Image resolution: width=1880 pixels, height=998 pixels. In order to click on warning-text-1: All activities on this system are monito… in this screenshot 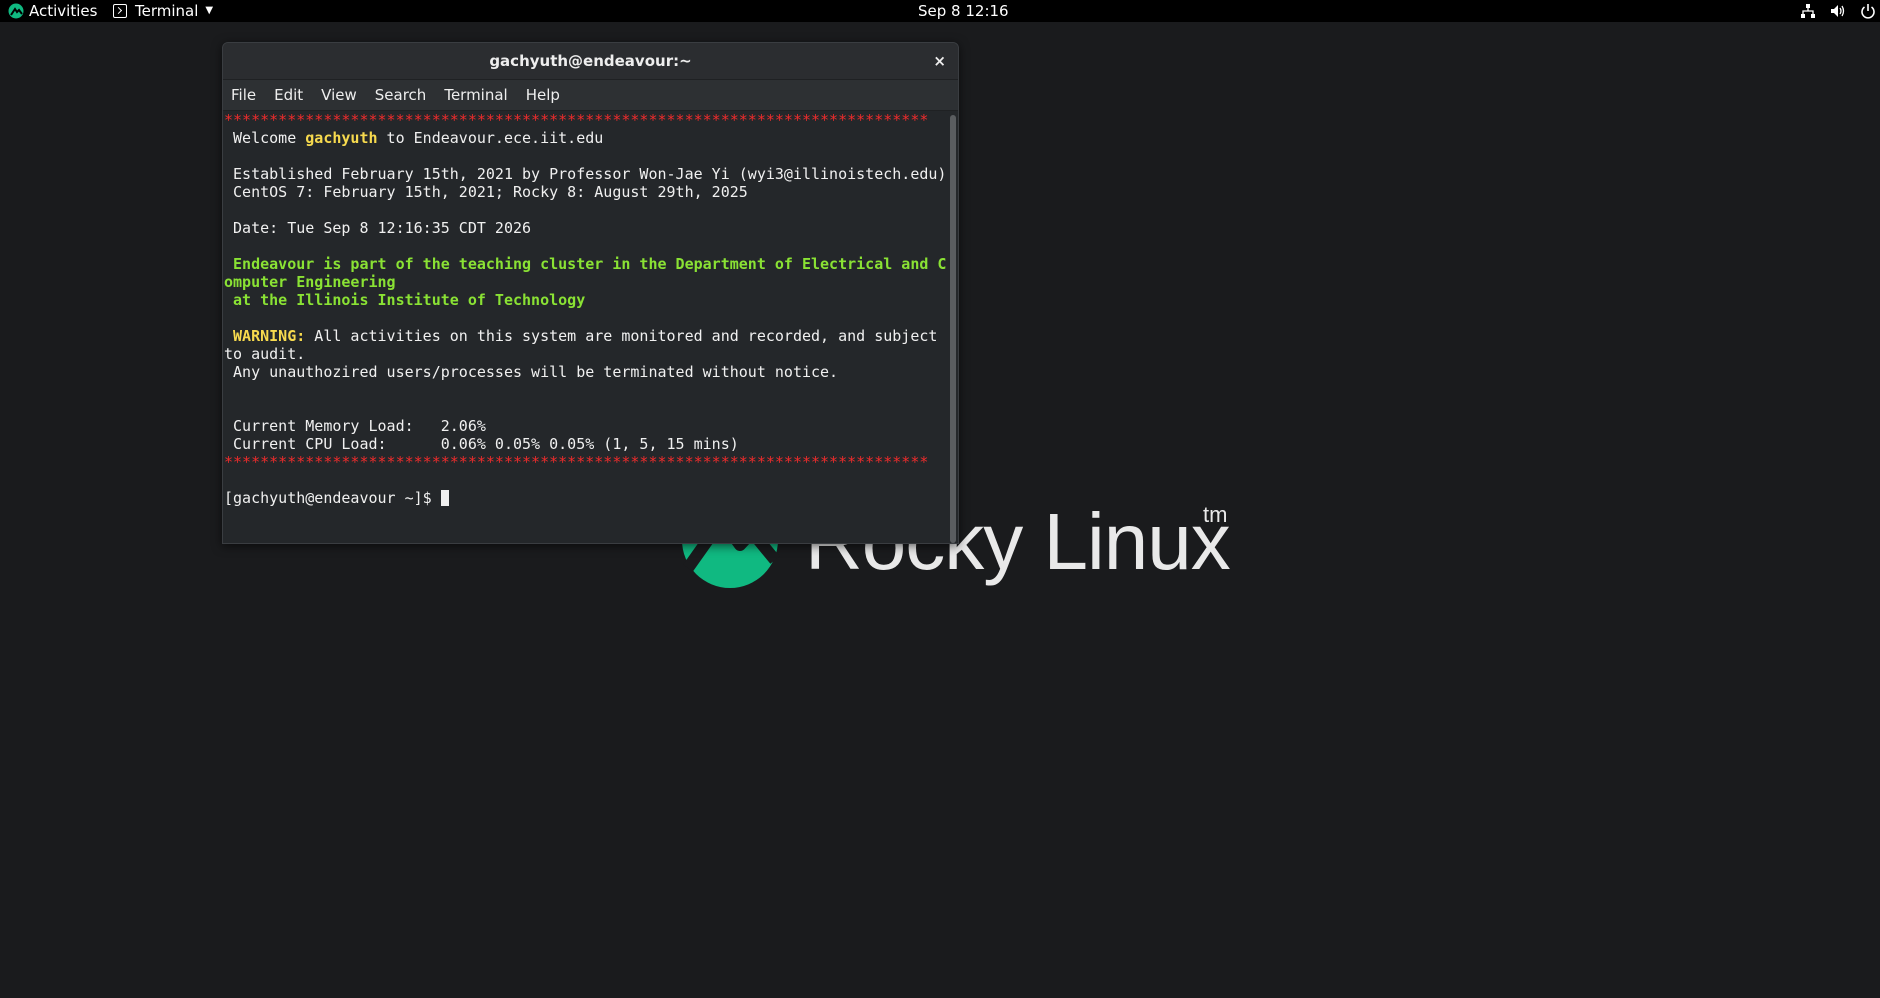, I will do `click(621, 336)`.